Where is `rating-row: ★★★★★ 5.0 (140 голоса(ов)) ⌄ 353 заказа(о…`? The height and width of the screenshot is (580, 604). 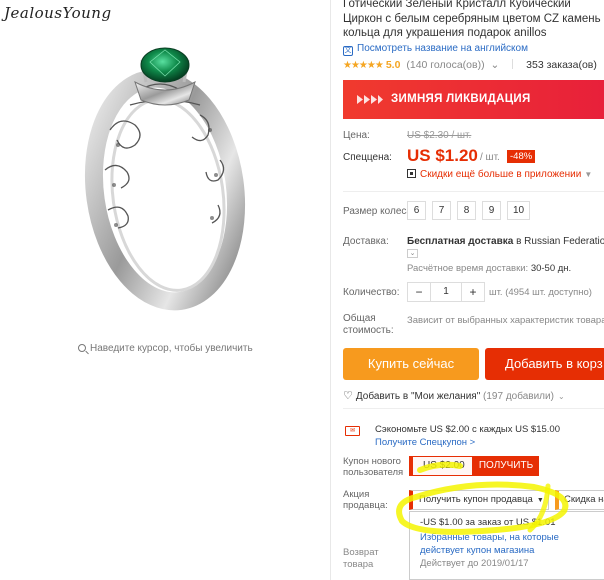 rating-row: ★★★★★ 5.0 (140 голоса(ов)) ⌄ 353 заказа(о… is located at coordinates (470, 65).